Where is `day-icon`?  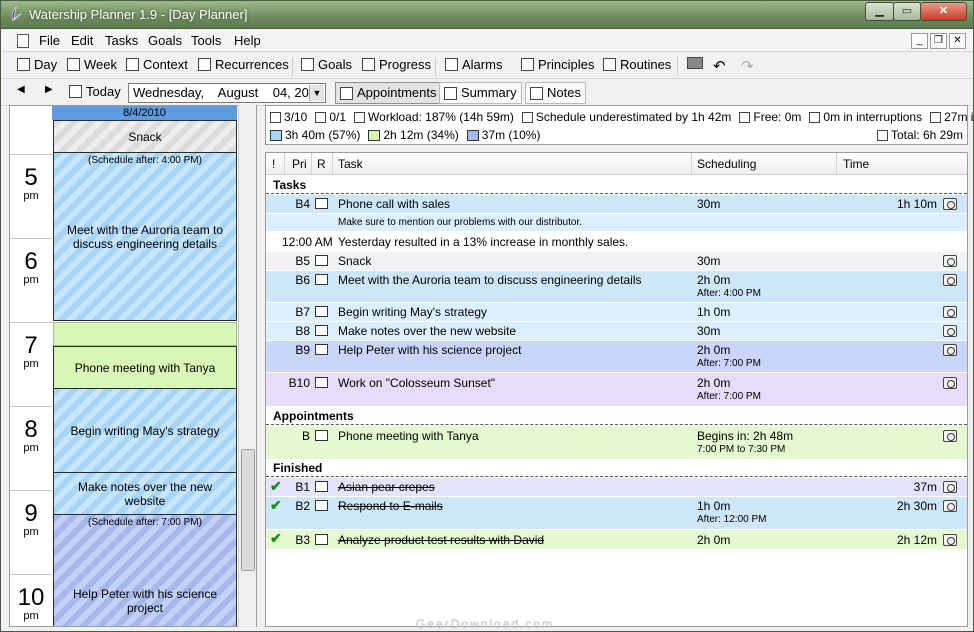 day-icon is located at coordinates (23, 64).